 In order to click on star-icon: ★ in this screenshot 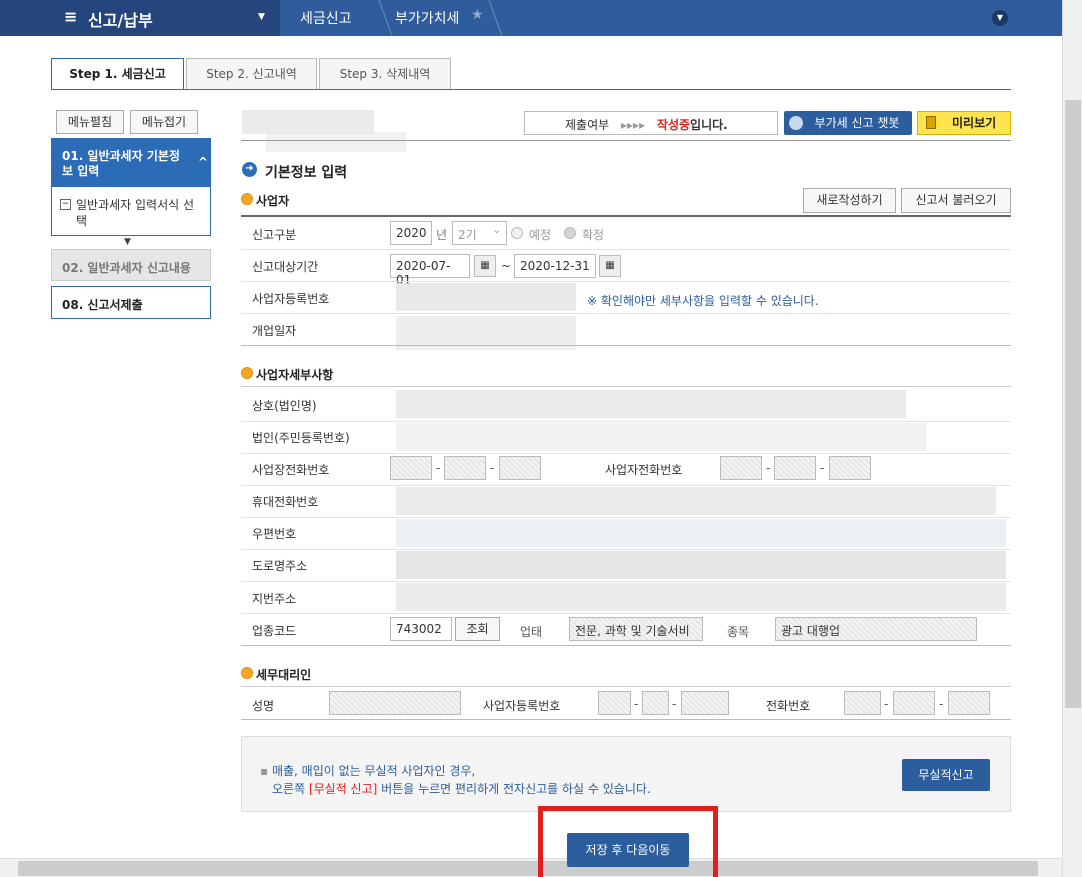, I will do `click(477, 15)`.